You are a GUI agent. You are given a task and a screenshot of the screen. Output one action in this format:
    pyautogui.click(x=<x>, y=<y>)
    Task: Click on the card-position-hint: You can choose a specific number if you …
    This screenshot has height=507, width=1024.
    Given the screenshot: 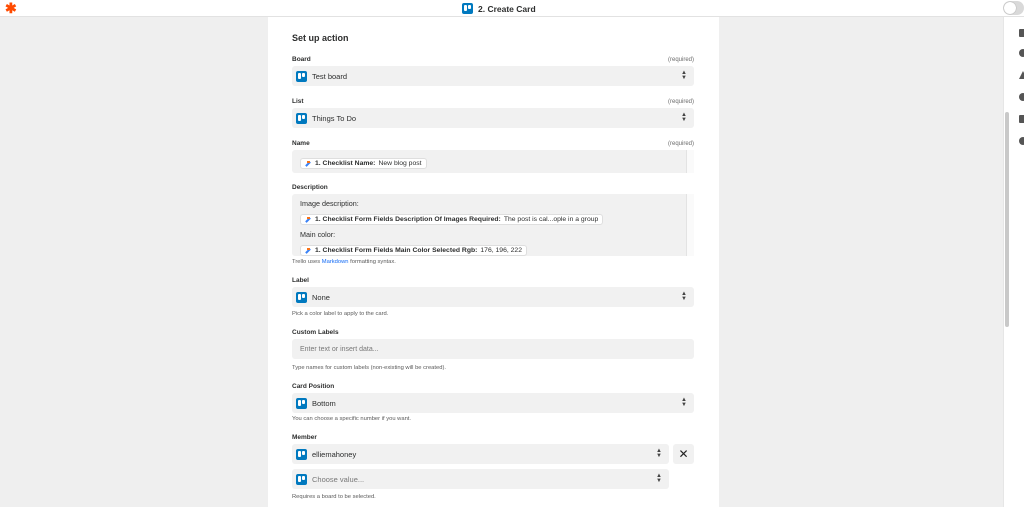 What is the action you would take?
    pyautogui.click(x=352, y=419)
    